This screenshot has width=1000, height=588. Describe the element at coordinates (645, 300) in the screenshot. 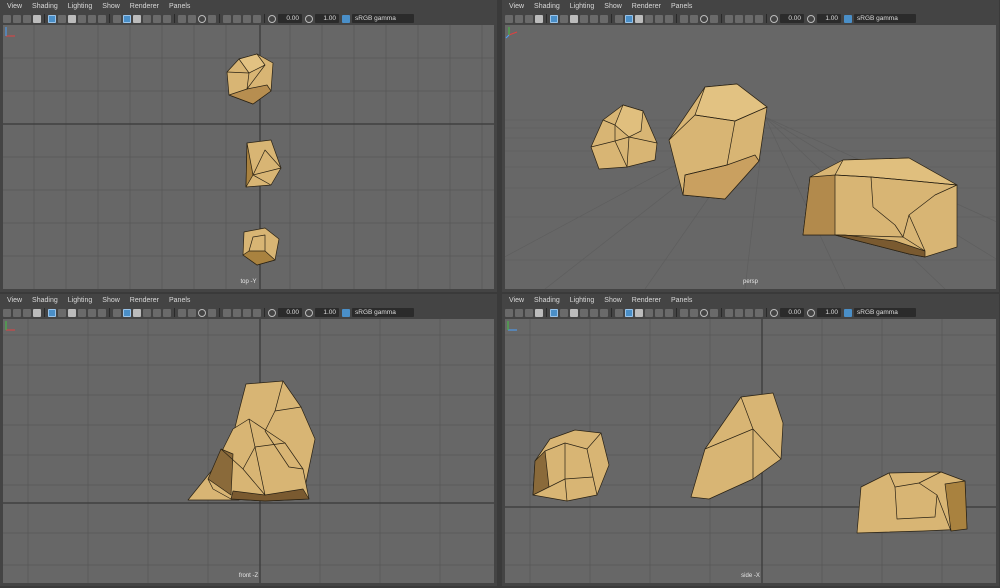

I see `menu-renderer: Renderer` at that location.